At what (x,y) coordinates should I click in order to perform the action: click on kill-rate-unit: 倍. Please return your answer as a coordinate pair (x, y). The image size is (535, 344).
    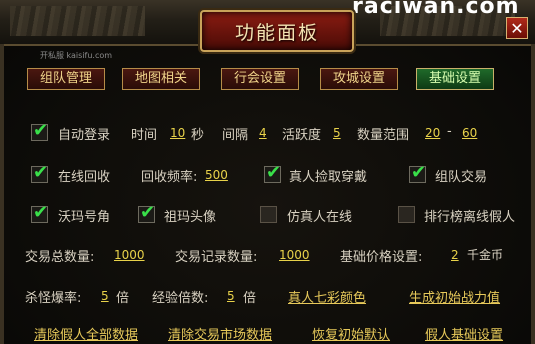
    Looking at the image, I should click on (123, 298).